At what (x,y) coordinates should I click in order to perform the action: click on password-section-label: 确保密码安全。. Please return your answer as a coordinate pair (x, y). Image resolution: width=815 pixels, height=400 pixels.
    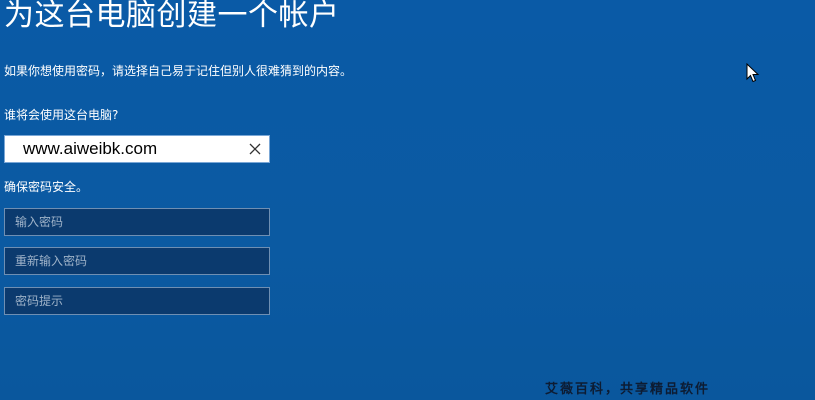
    Looking at the image, I should click on (46, 187).